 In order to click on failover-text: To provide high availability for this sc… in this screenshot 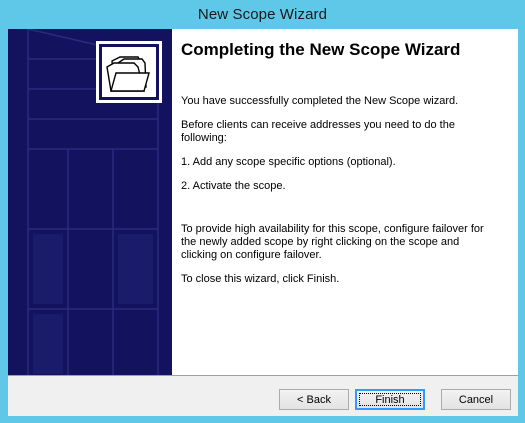, I will do `click(332, 242)`.